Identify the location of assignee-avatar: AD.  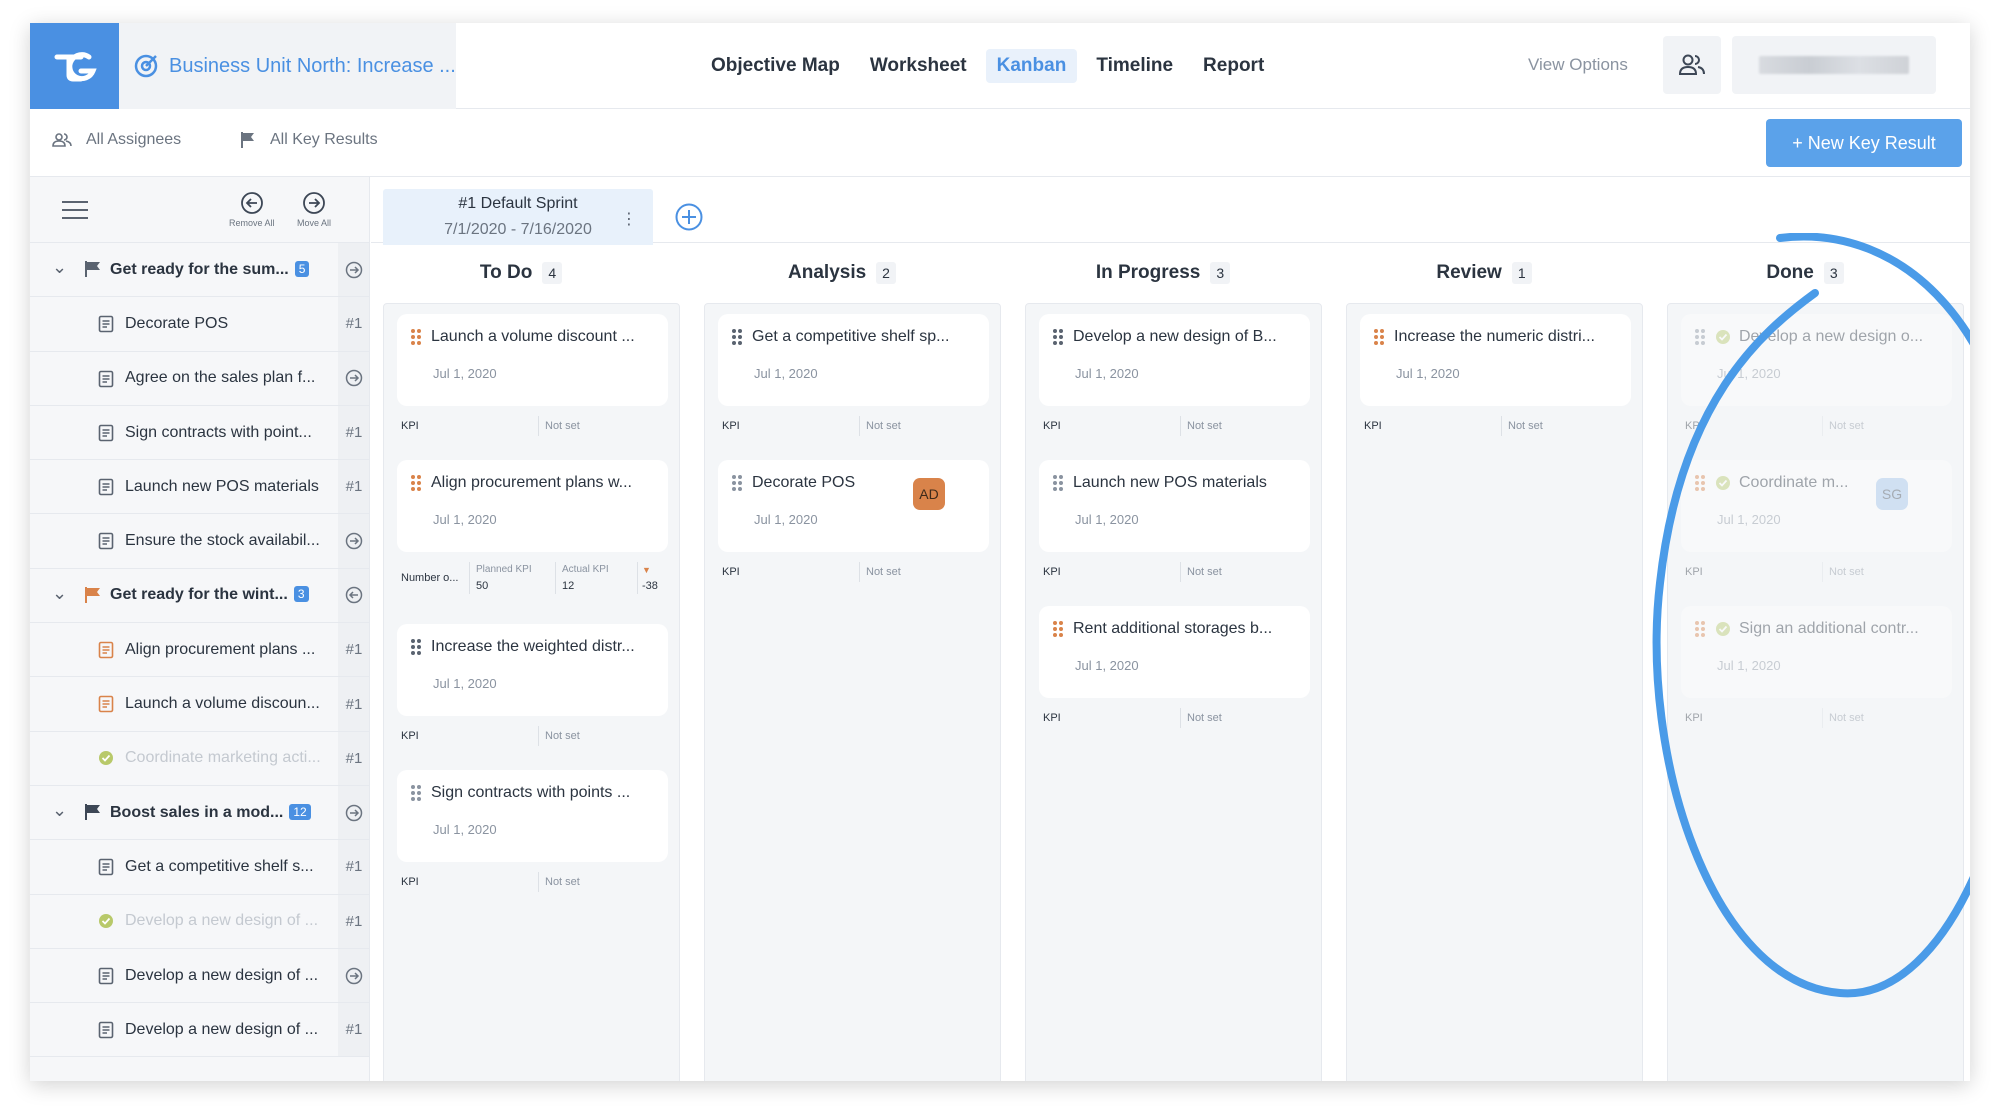
(929, 494).